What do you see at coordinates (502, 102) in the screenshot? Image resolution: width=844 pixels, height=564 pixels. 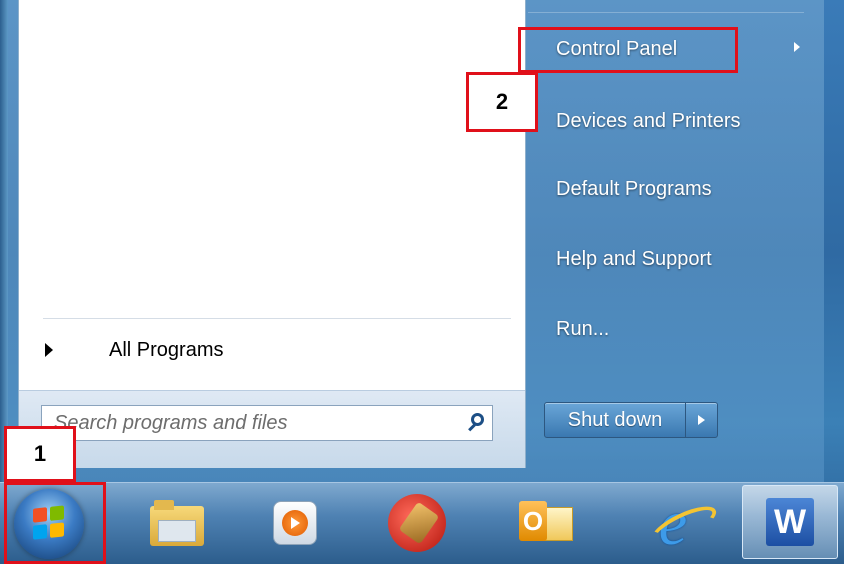 I see `annotation-label-2: 2` at bounding box center [502, 102].